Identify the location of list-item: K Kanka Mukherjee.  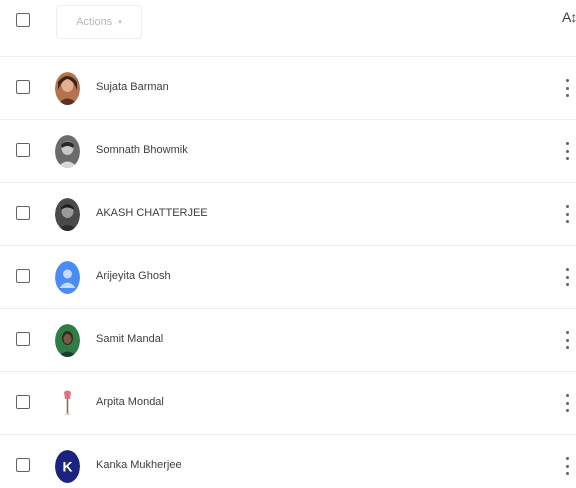
(288, 461).